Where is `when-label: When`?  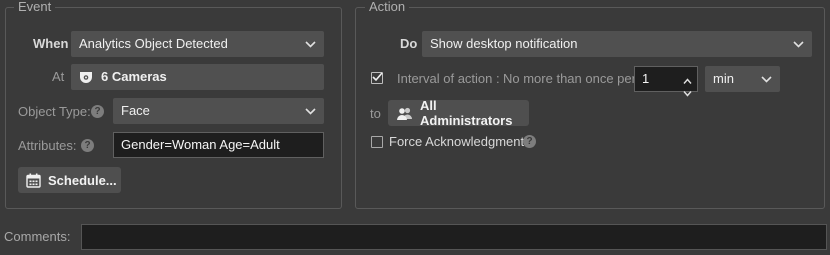
when-label: When is located at coordinates (51, 43).